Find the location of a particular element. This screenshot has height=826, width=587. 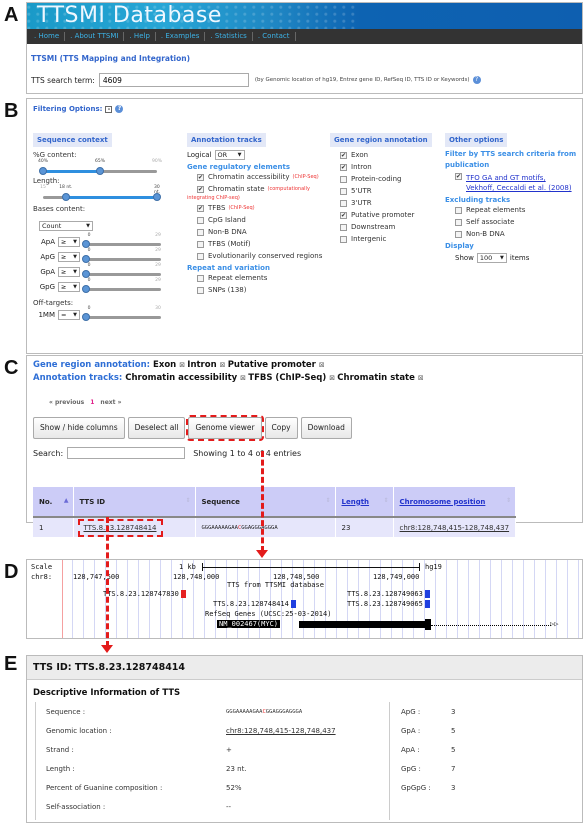

column-header-sequence: Sequence ⇕ is located at coordinates (265, 502).